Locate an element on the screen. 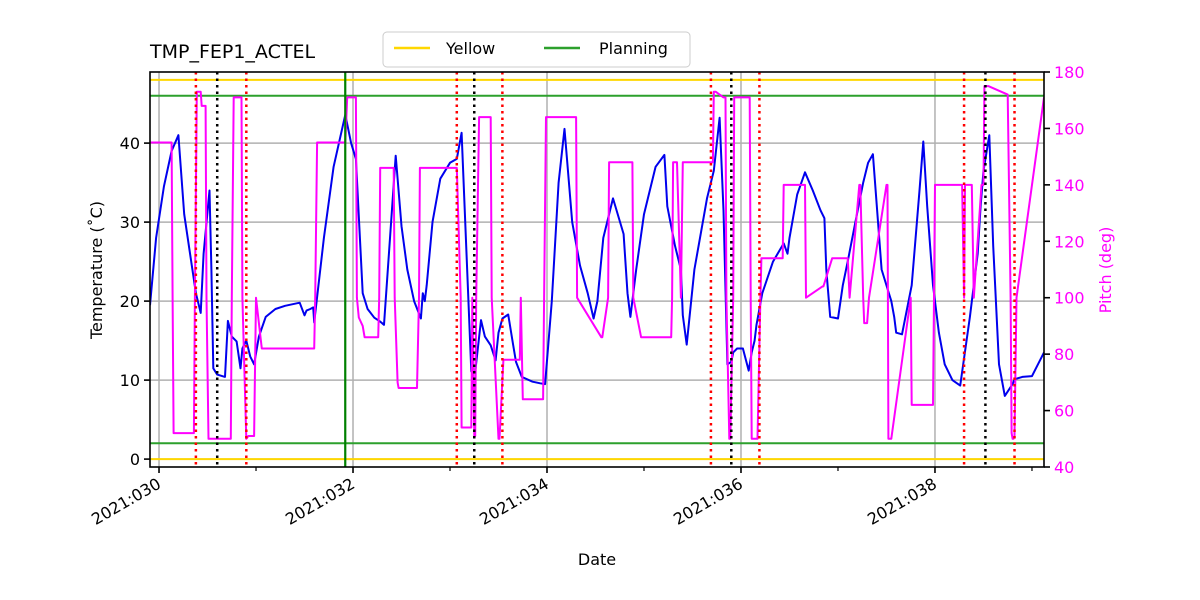 The height and width of the screenshot is (600, 1200). y2-tick-label: 80 is located at coordinates (1064, 354).